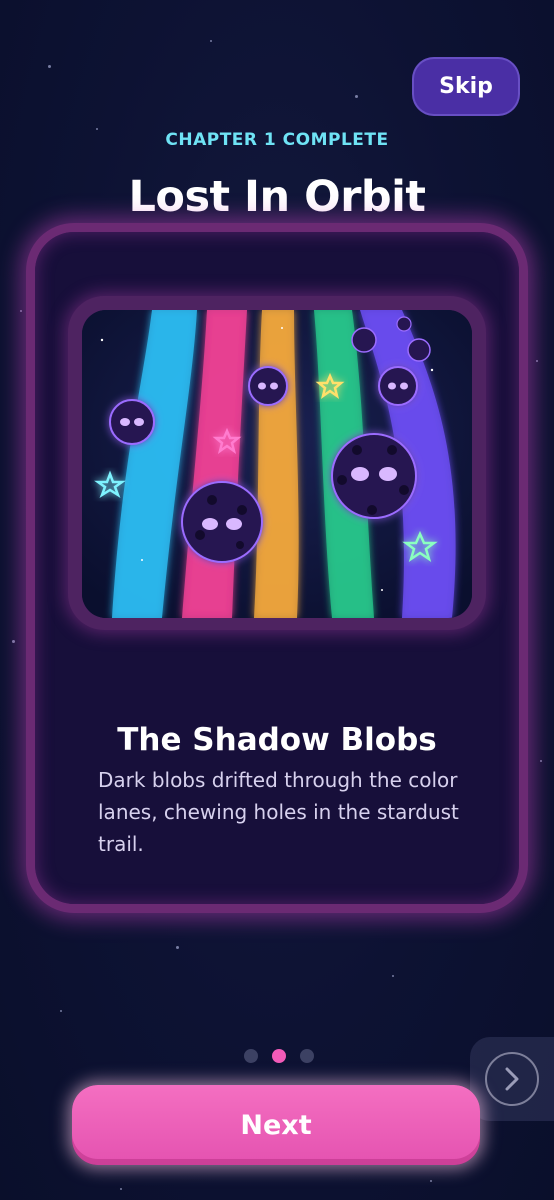 Image resolution: width=554 pixels, height=1200 pixels. Describe the element at coordinates (277, 140) in the screenshot. I see `chapter-complete-label: CHAPTER 1 COMPLETE` at that location.